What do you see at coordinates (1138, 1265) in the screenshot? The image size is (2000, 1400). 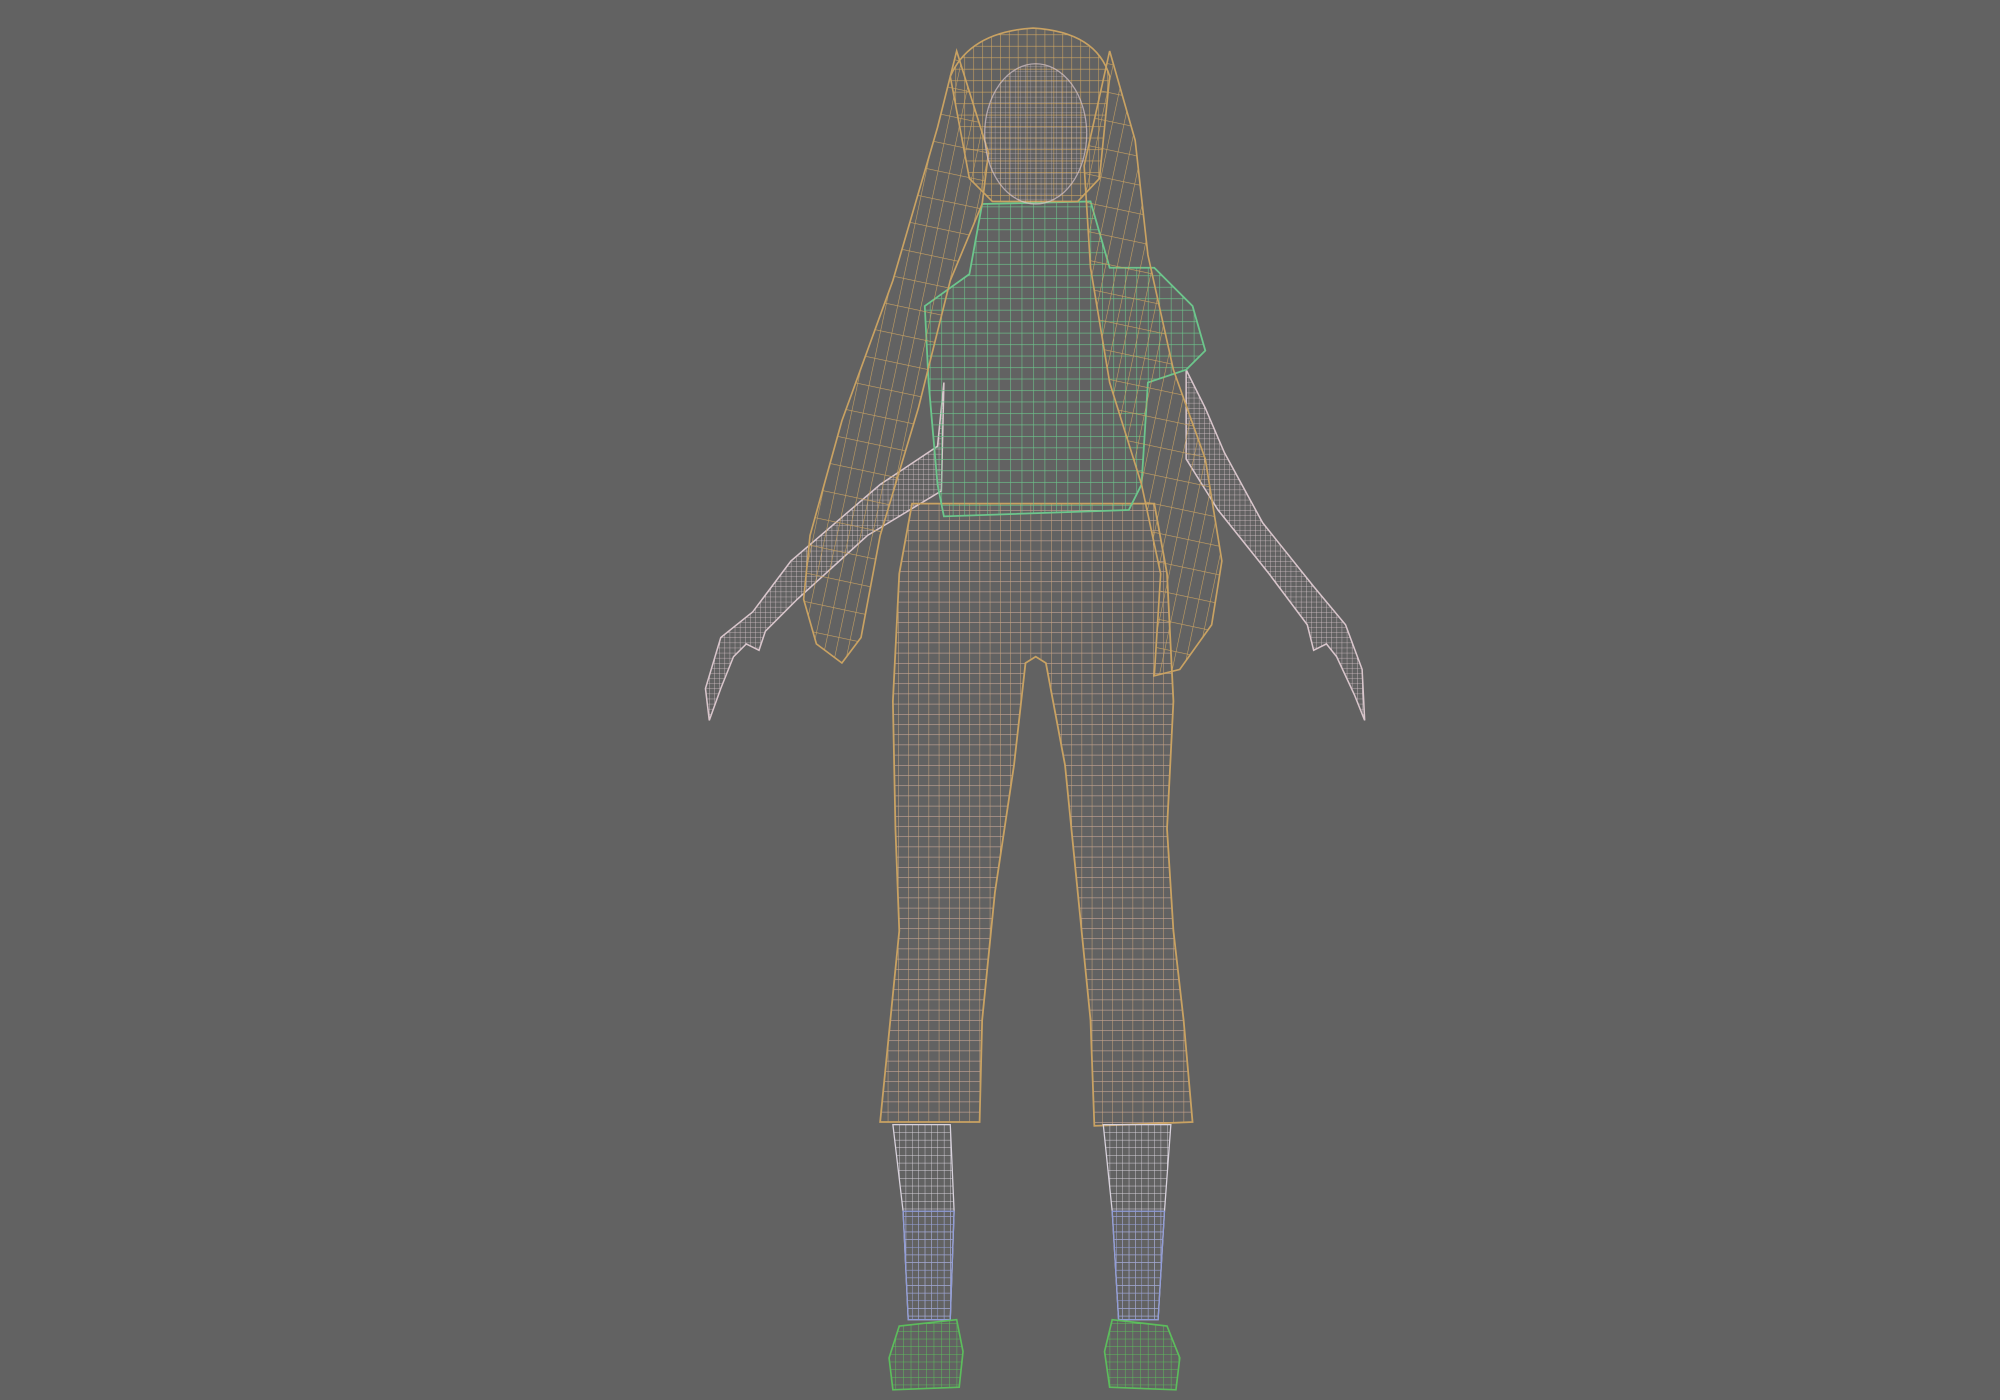 I see `right-sock-band` at bounding box center [1138, 1265].